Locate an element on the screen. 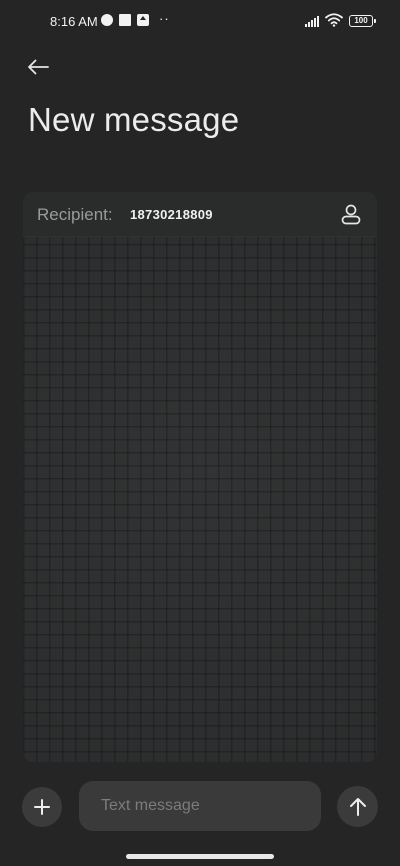 This screenshot has height=866, width=400. home-indicator is located at coordinates (200, 856).